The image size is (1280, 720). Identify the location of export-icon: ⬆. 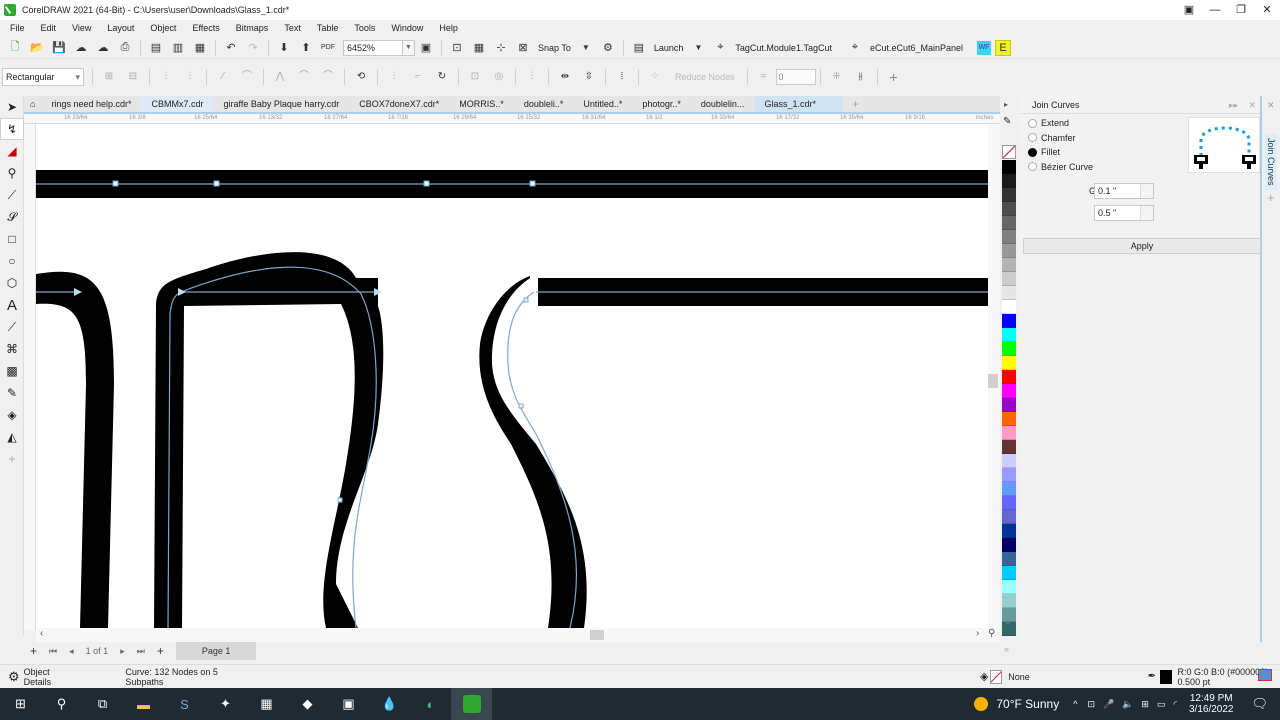
(306, 48).